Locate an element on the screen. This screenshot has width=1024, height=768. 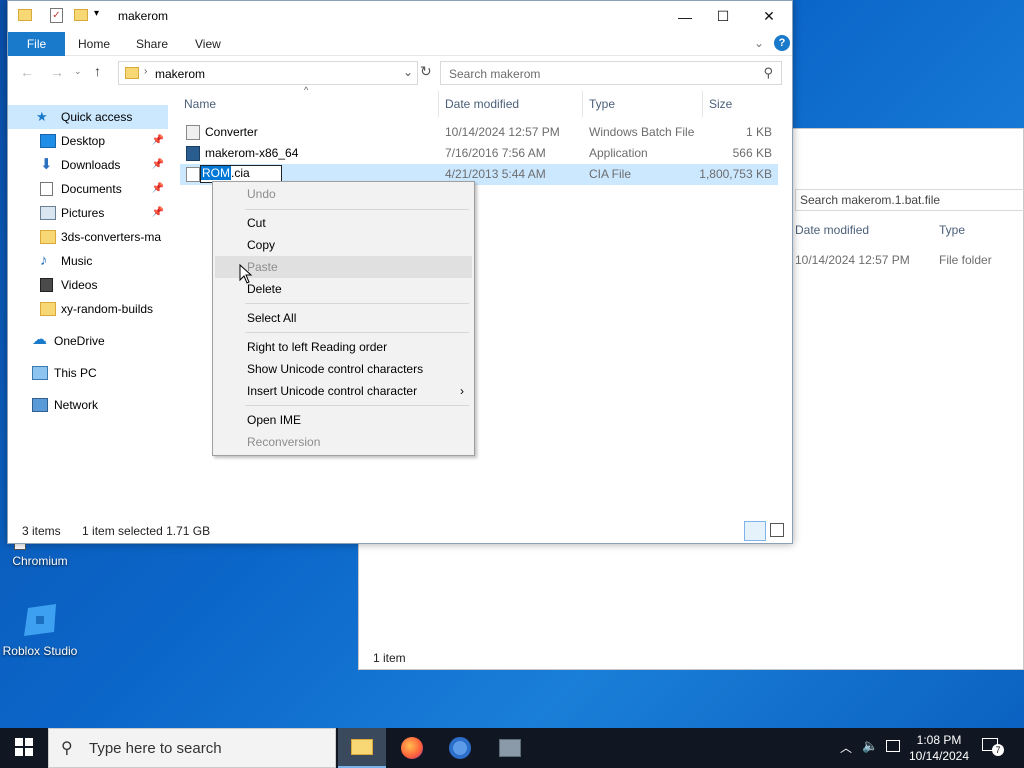
search-placeholder: Search makerom is located at coordinates (495, 74).